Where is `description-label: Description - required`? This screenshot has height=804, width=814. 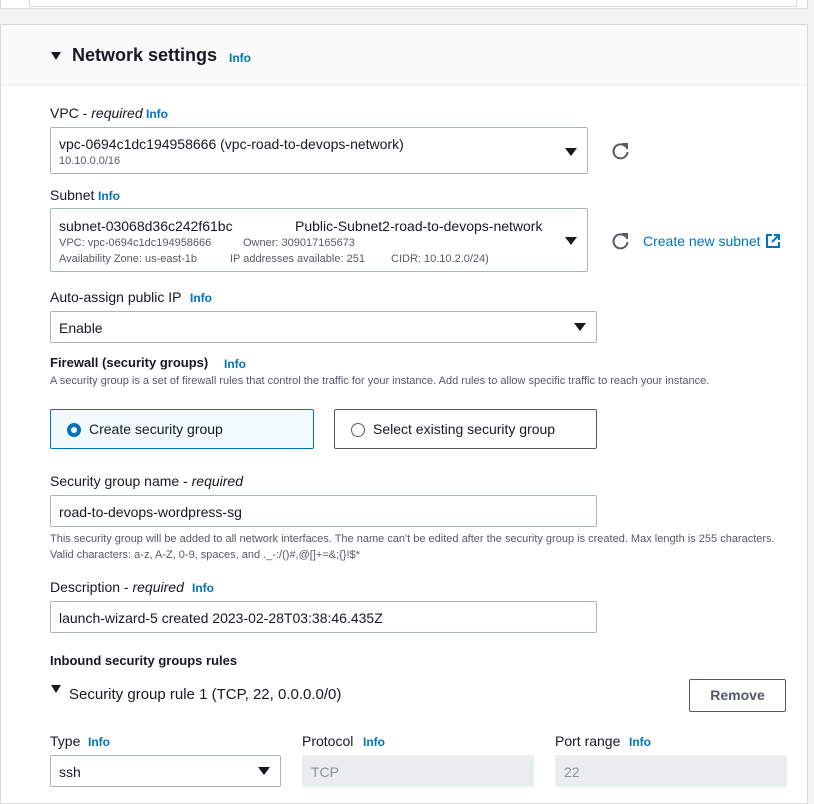 description-label: Description - required is located at coordinates (117, 587).